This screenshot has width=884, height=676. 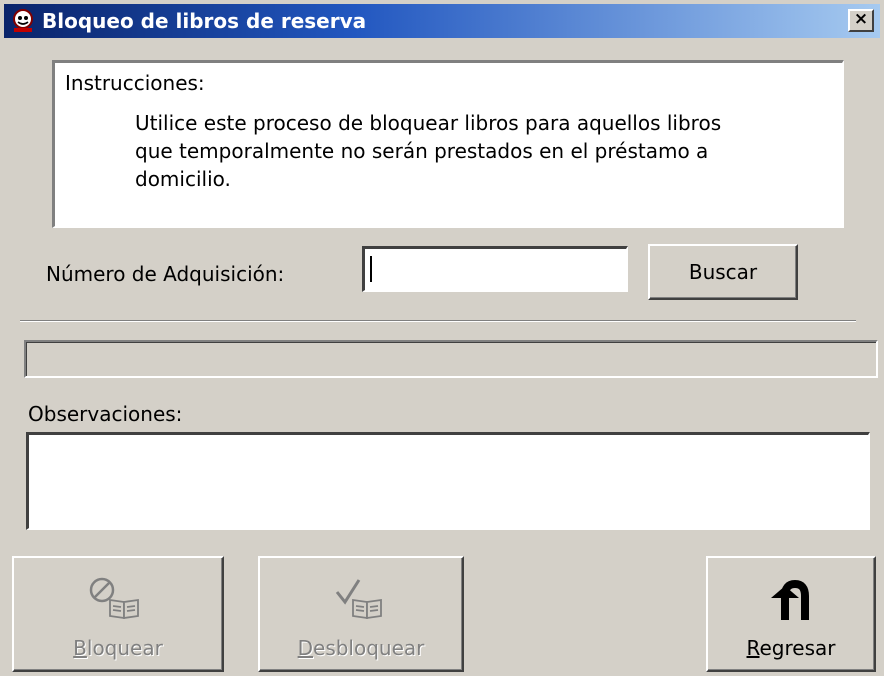 I want to click on acquisition-number-input, so click(x=495, y=269).